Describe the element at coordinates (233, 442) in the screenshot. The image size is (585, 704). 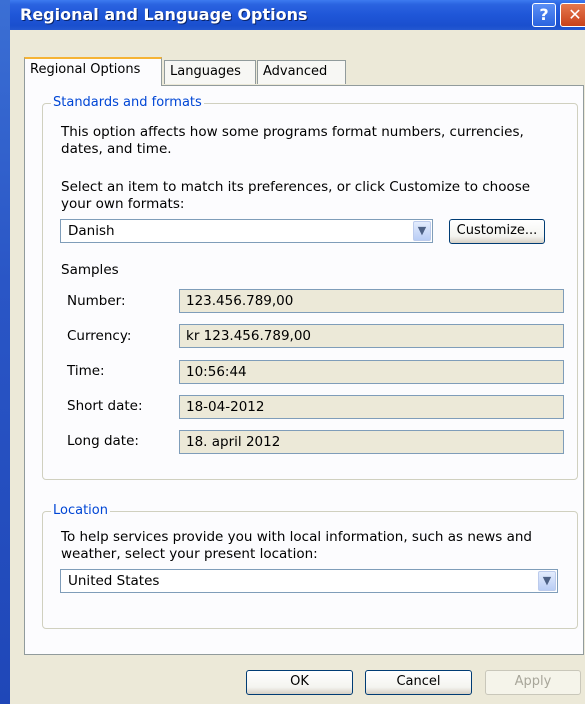
I see `sample-long-date-value: 18. april 2012` at that location.